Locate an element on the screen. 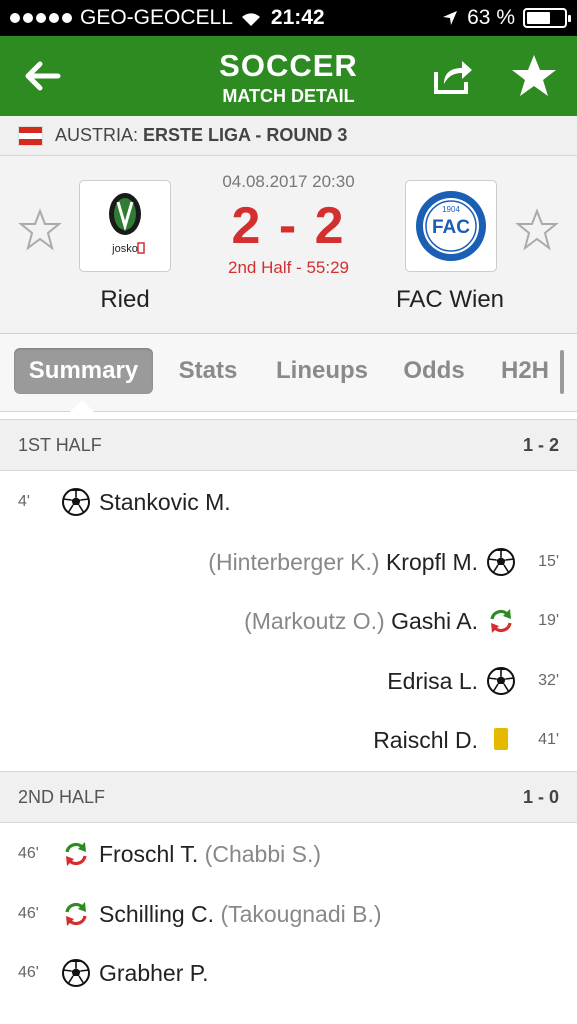  first-half-header: 1ST HALF 1 - 2 is located at coordinates (288, 445).